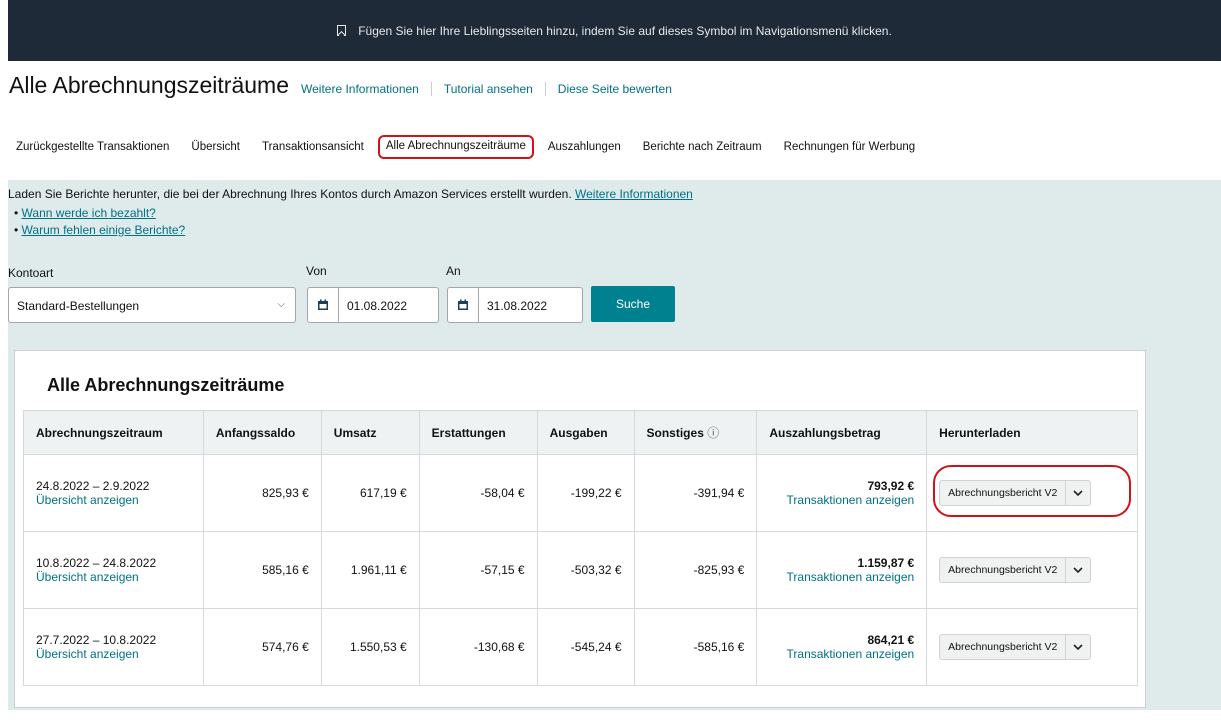 Image resolution: width=1221 pixels, height=720 pixels. What do you see at coordinates (531, 305) in the screenshot?
I see `to-date-input: 31.08.2022` at bounding box center [531, 305].